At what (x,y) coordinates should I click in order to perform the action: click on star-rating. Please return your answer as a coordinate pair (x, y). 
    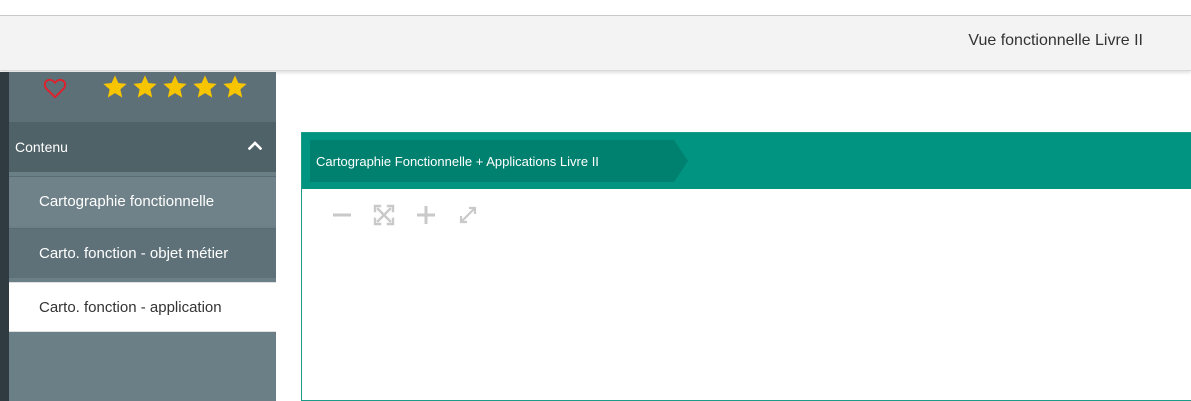
    Looking at the image, I should click on (175, 87).